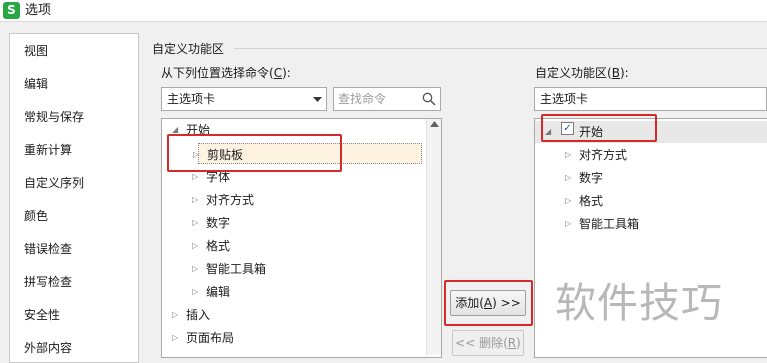 Image resolution: width=767 pixels, height=363 pixels. Describe the element at coordinates (36, 84) in the screenshot. I see `nav-item-edit: 编辑` at that location.